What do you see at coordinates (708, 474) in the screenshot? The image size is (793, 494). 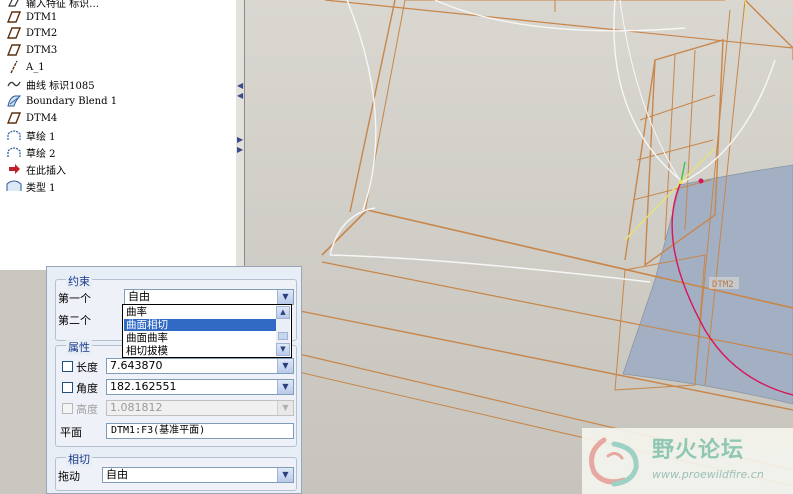 I see `watermark-url: www.proewildfire.cn` at bounding box center [708, 474].